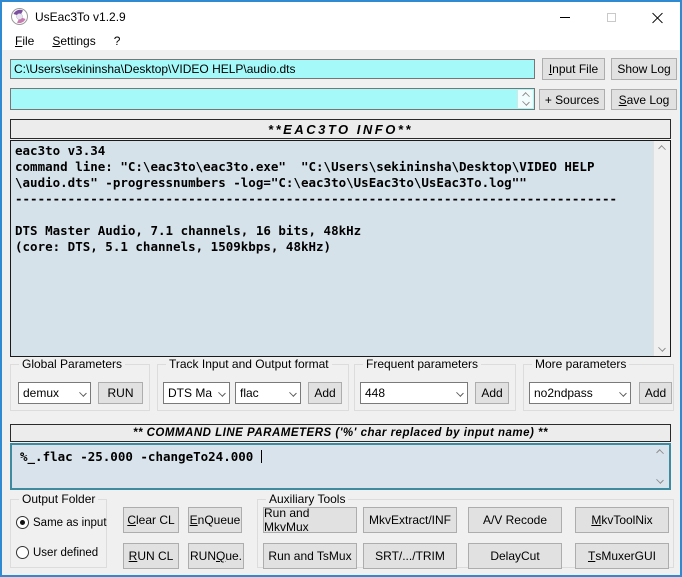  Describe the element at coordinates (22, 522) in the screenshot. I see `radio-selected-icon` at that location.